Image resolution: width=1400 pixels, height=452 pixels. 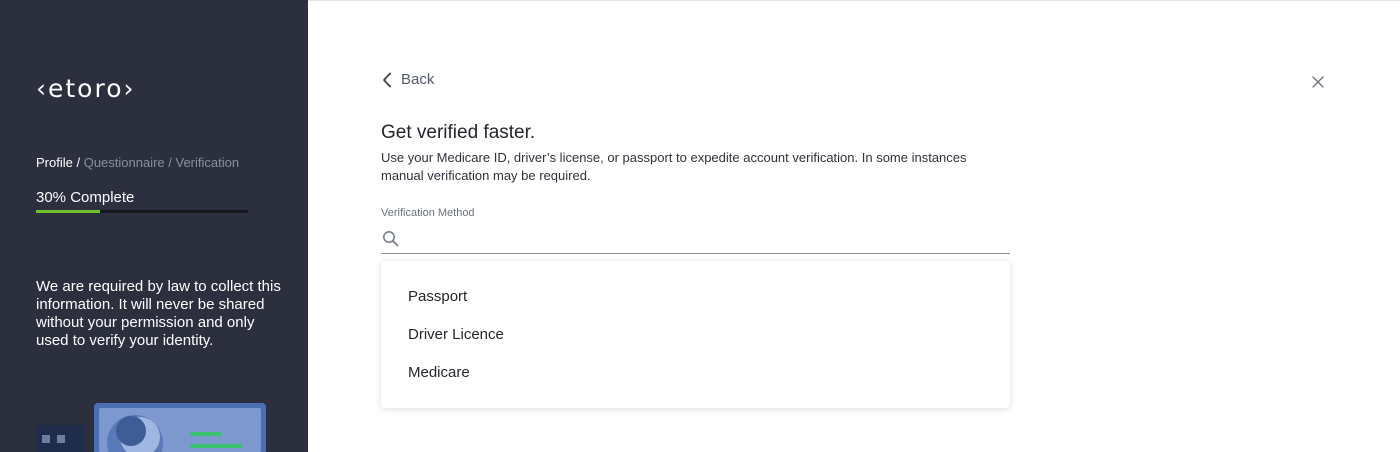 I want to click on back-button: Back, so click(x=408, y=79).